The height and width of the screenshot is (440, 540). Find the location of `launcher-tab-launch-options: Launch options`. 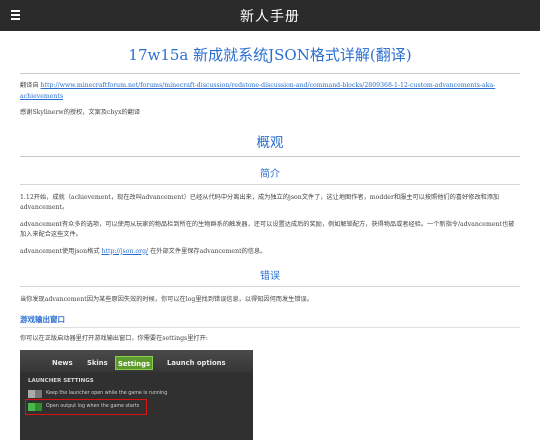

launcher-tab-launch-options: Launch options is located at coordinates (196, 363).